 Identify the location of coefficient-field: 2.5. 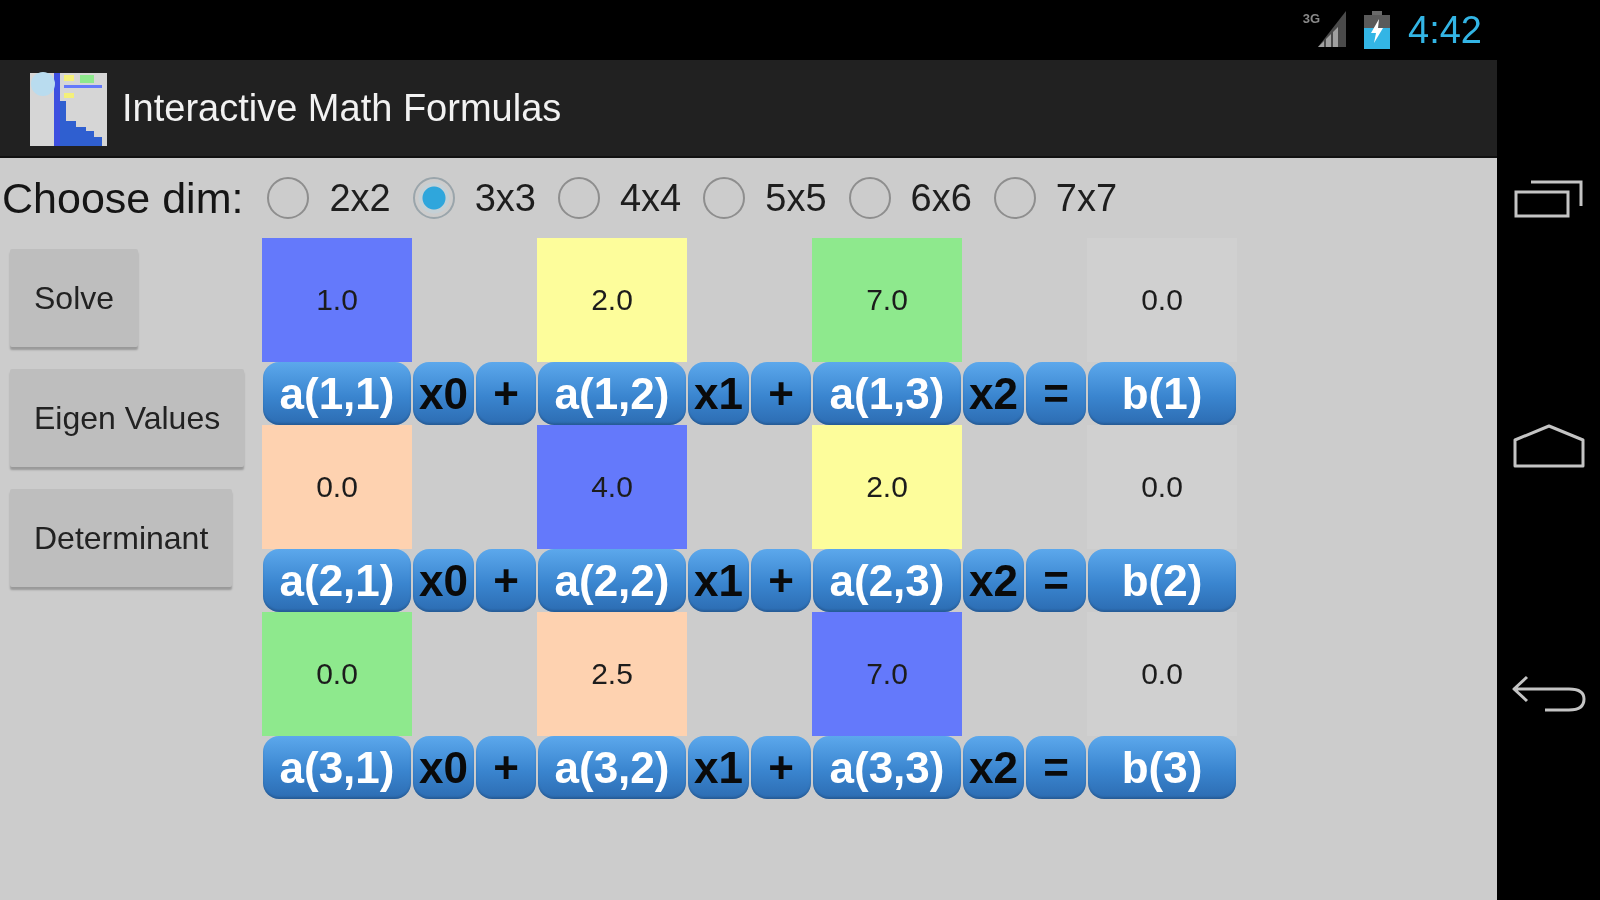
(612, 674).